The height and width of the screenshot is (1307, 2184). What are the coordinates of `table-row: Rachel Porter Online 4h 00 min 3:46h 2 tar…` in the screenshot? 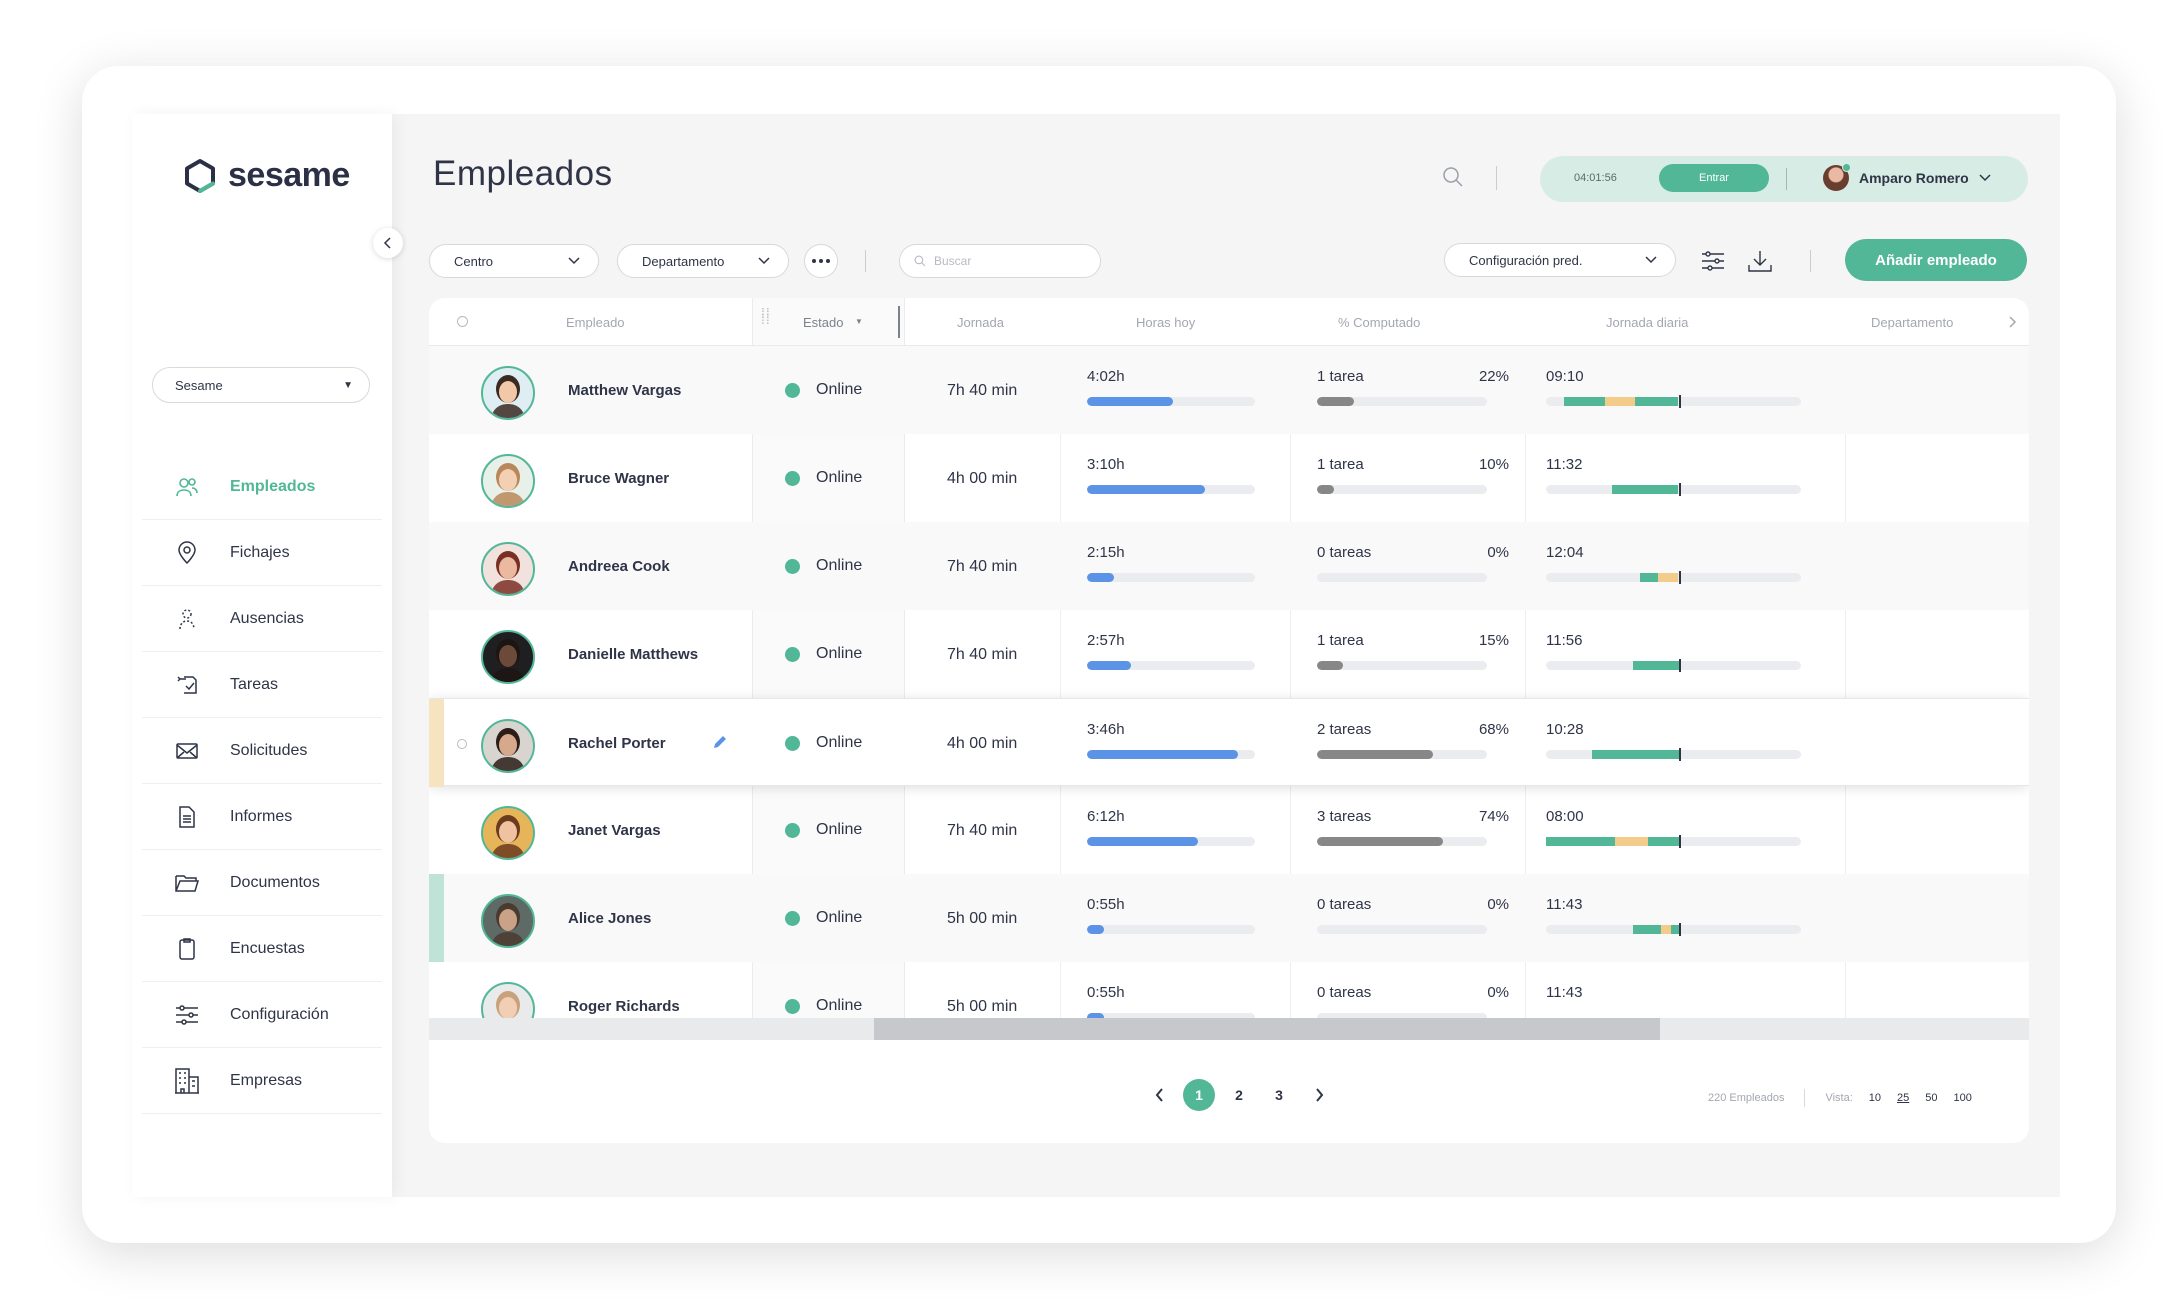 It's located at (1229, 742).